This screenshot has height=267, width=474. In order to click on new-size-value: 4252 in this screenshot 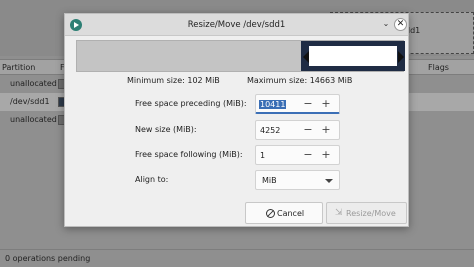, I will do `click(270, 130)`.